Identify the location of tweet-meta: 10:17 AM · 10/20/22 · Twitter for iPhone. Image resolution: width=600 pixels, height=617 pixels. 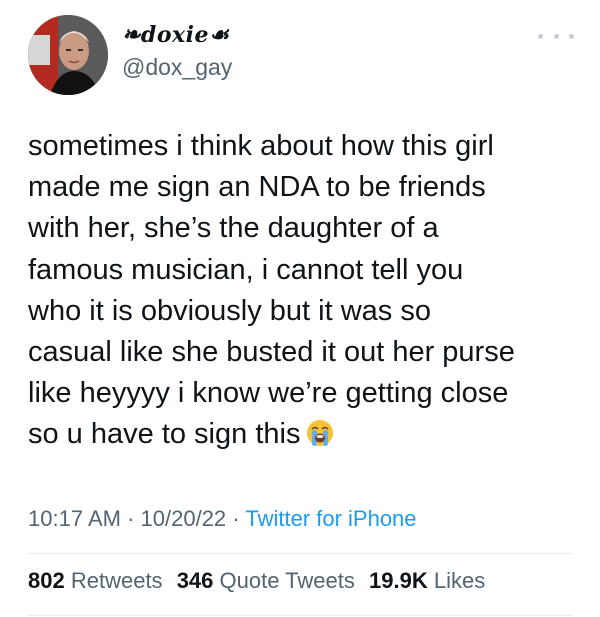
(222, 519).